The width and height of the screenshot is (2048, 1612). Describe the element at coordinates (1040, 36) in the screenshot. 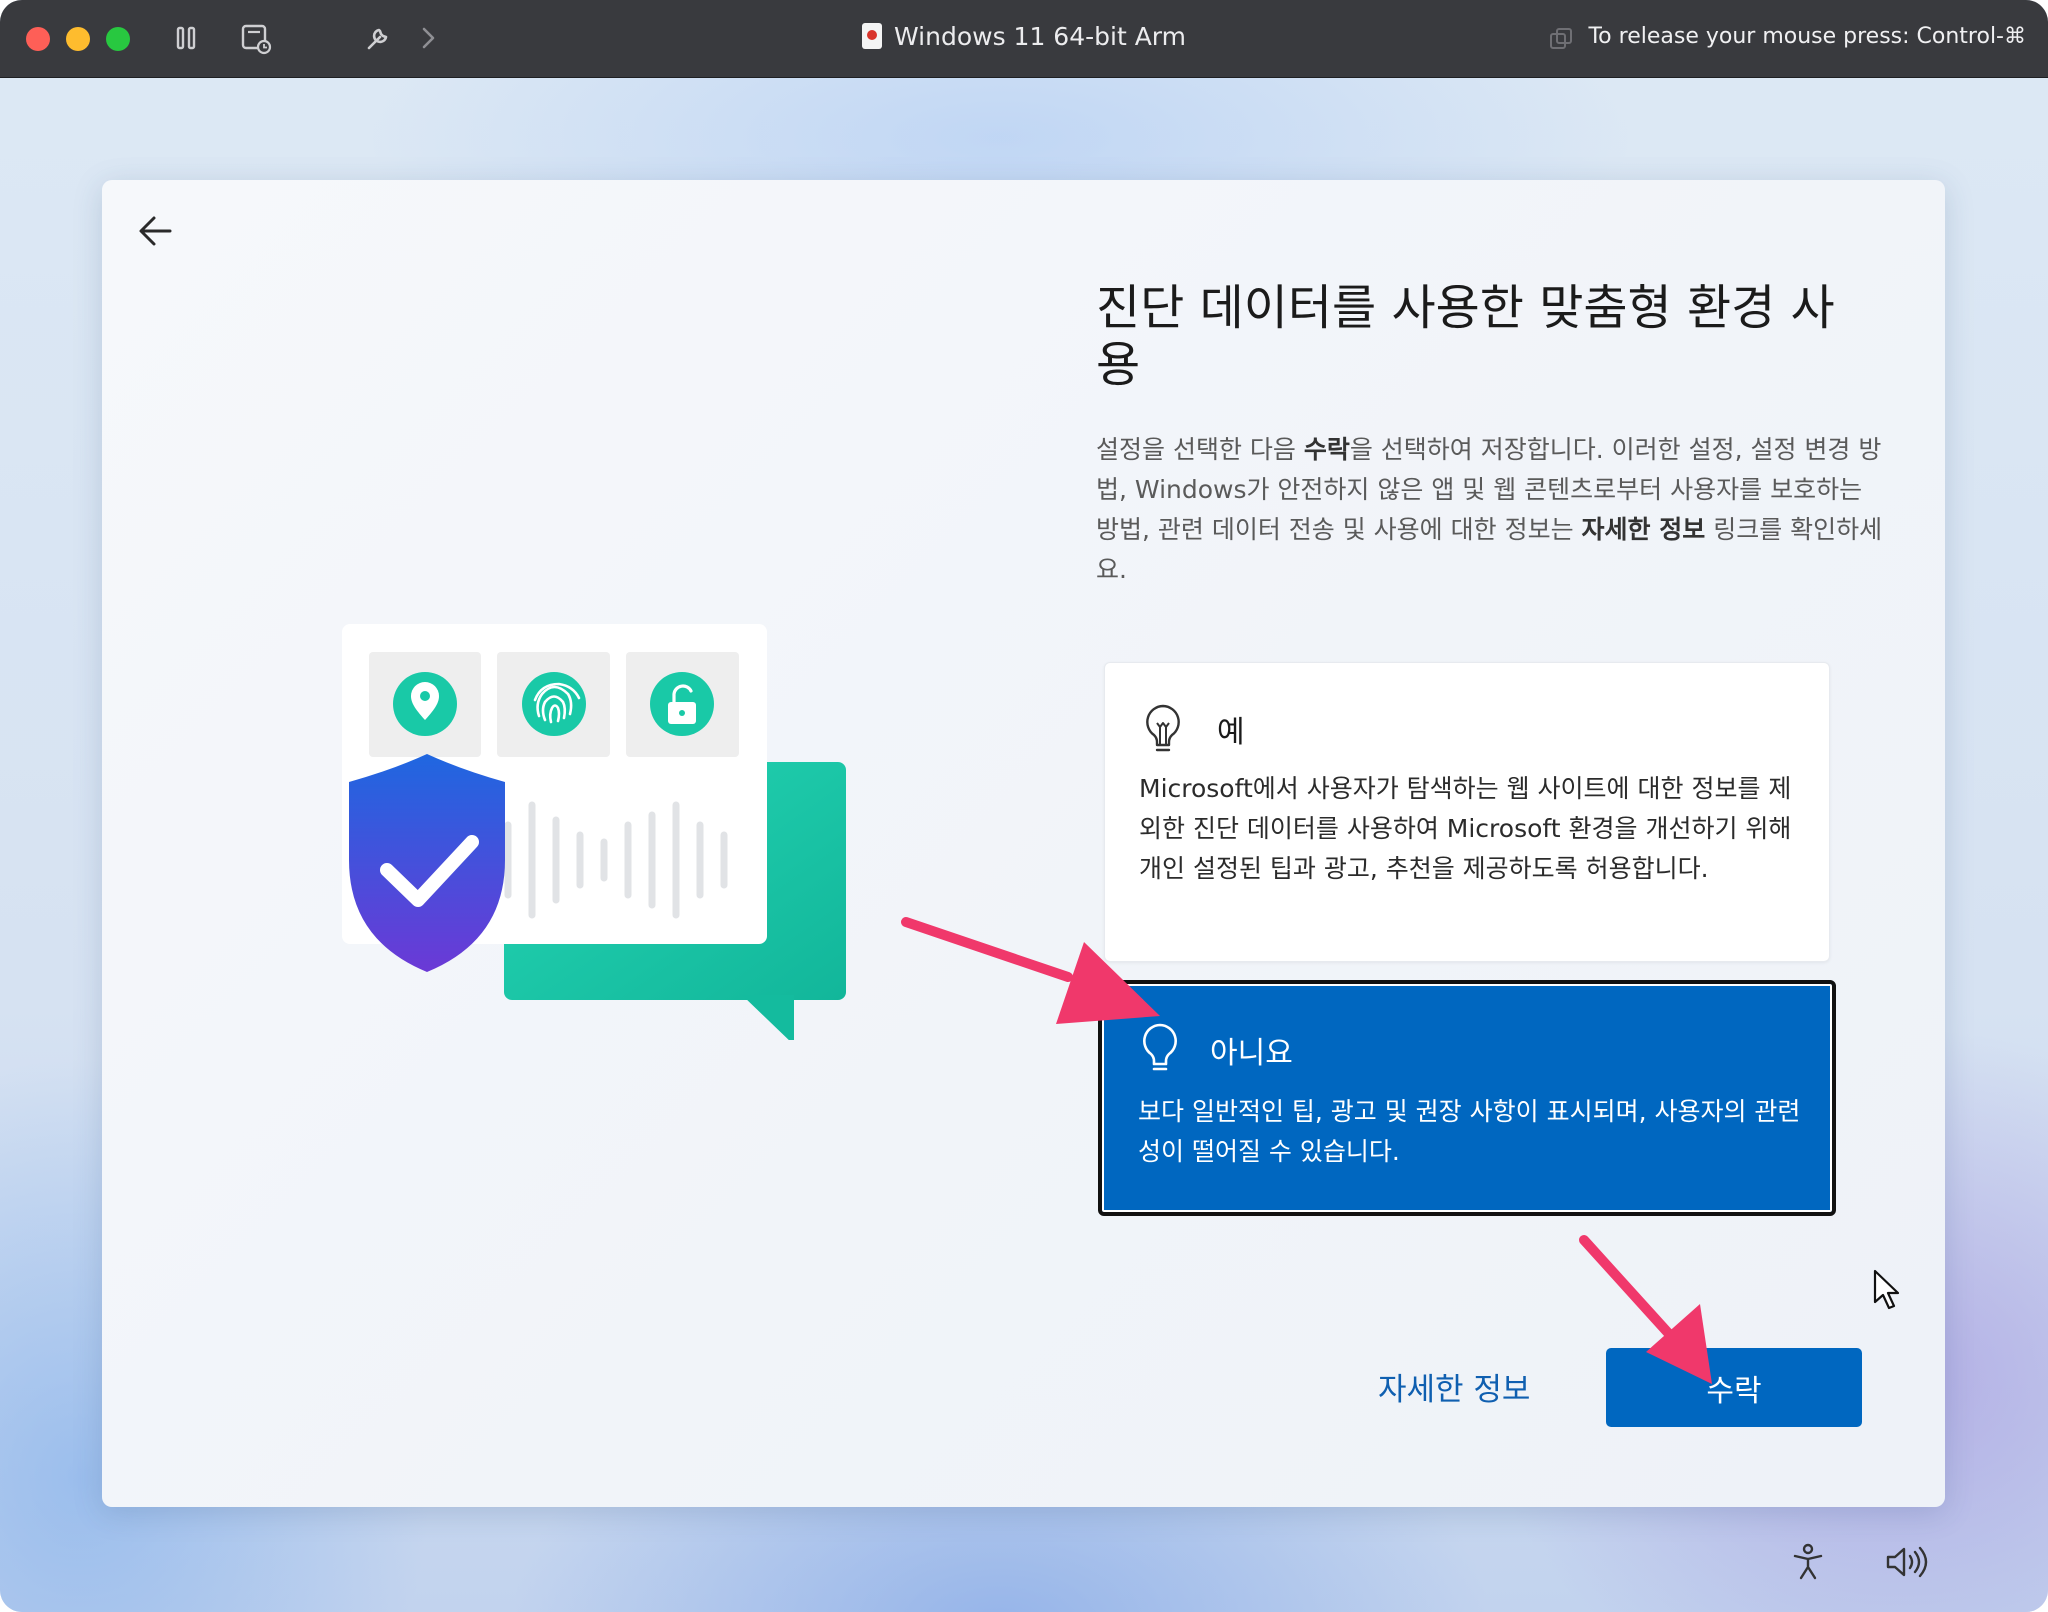

I see `window-title-text: Windows 11 64-bit Arm` at that location.